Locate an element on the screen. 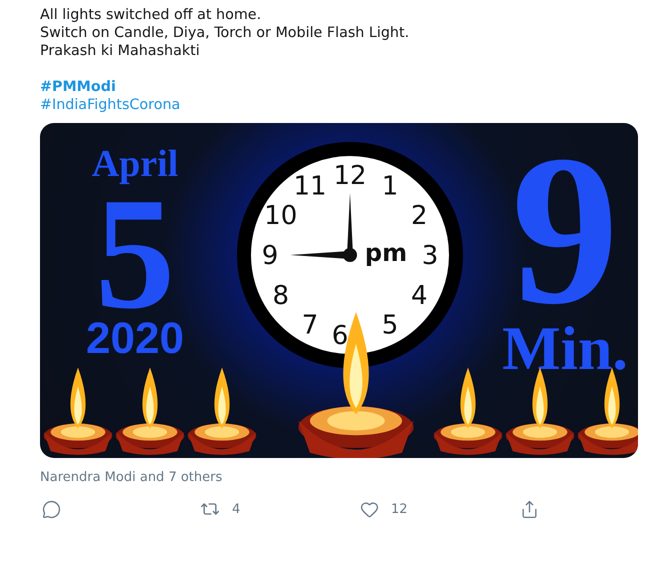 The height and width of the screenshot is (565, 650). date-year: 2020 is located at coordinates (135, 339).